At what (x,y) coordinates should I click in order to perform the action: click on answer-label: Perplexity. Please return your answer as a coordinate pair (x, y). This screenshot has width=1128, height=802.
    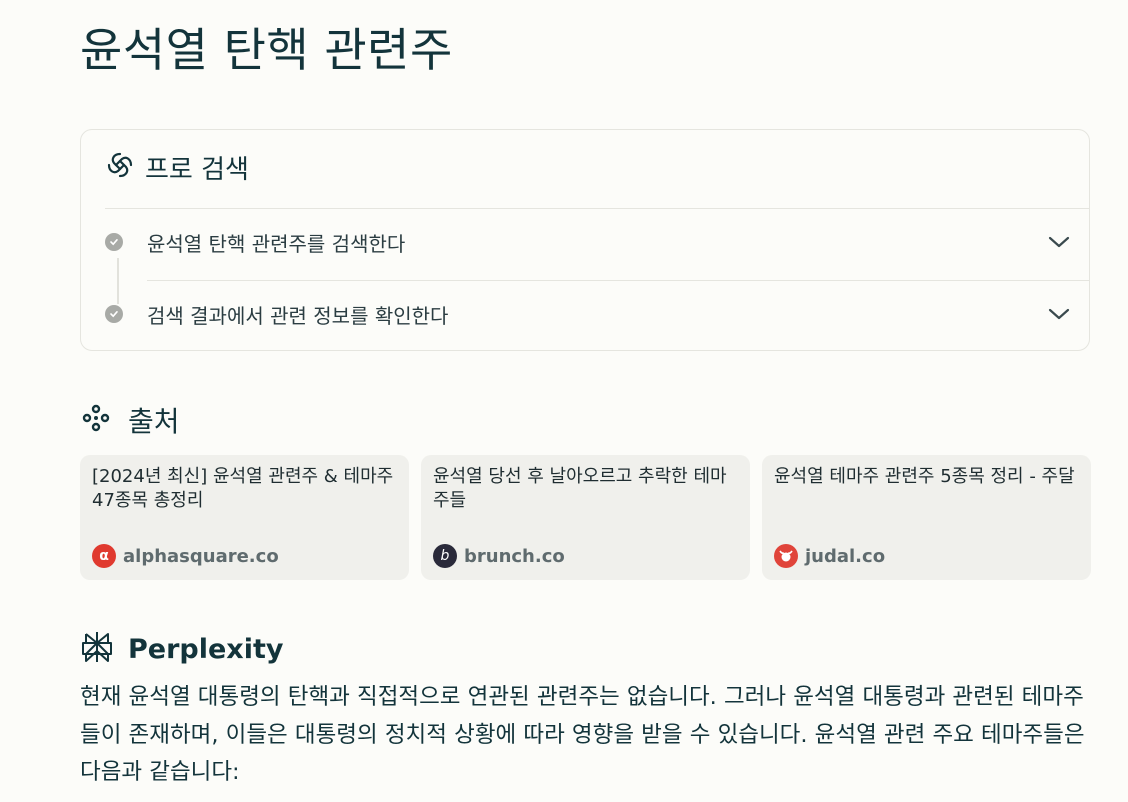
    Looking at the image, I should click on (206, 649).